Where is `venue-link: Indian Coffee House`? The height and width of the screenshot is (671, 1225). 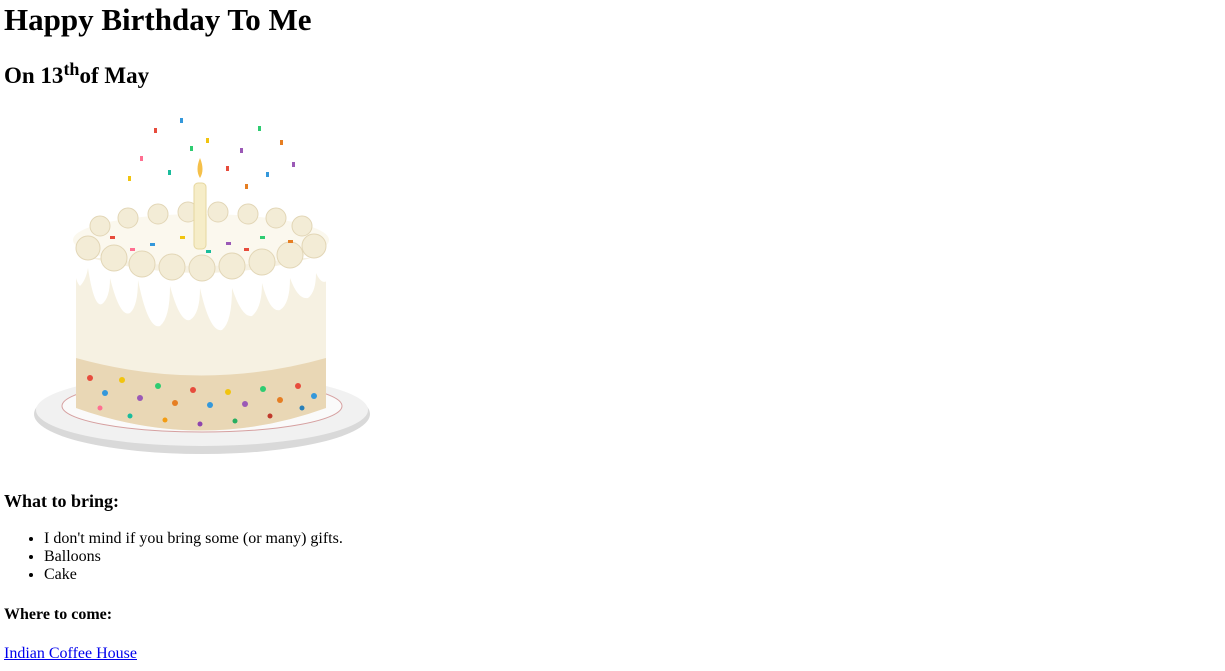 venue-link: Indian Coffee House is located at coordinates (70, 654).